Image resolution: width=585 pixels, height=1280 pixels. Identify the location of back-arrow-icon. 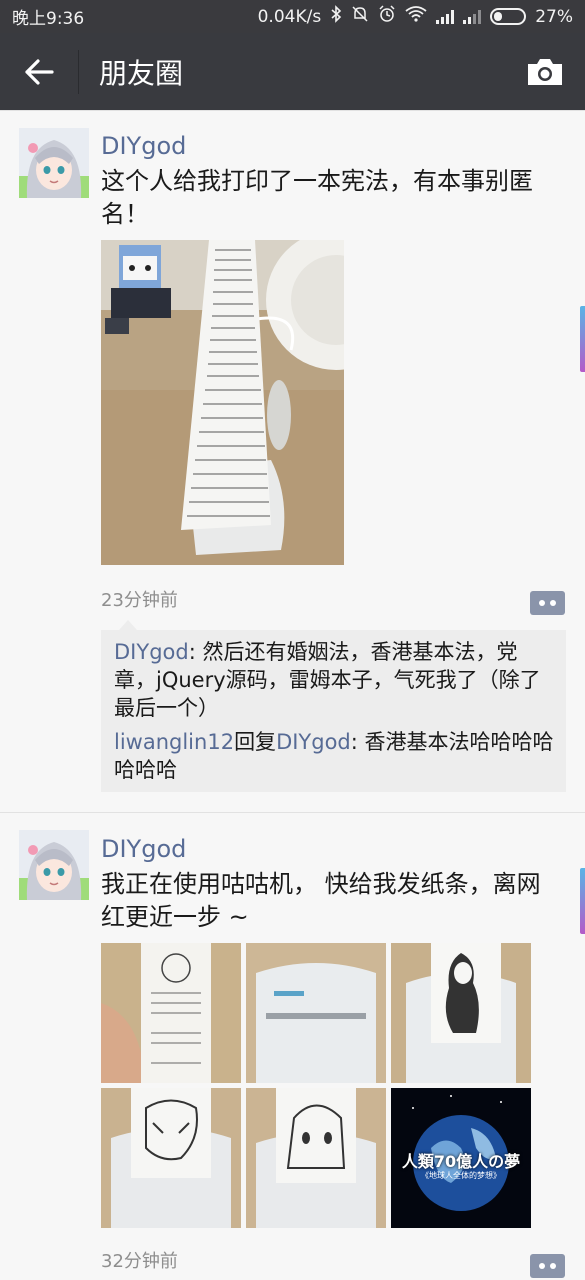
(39, 71).